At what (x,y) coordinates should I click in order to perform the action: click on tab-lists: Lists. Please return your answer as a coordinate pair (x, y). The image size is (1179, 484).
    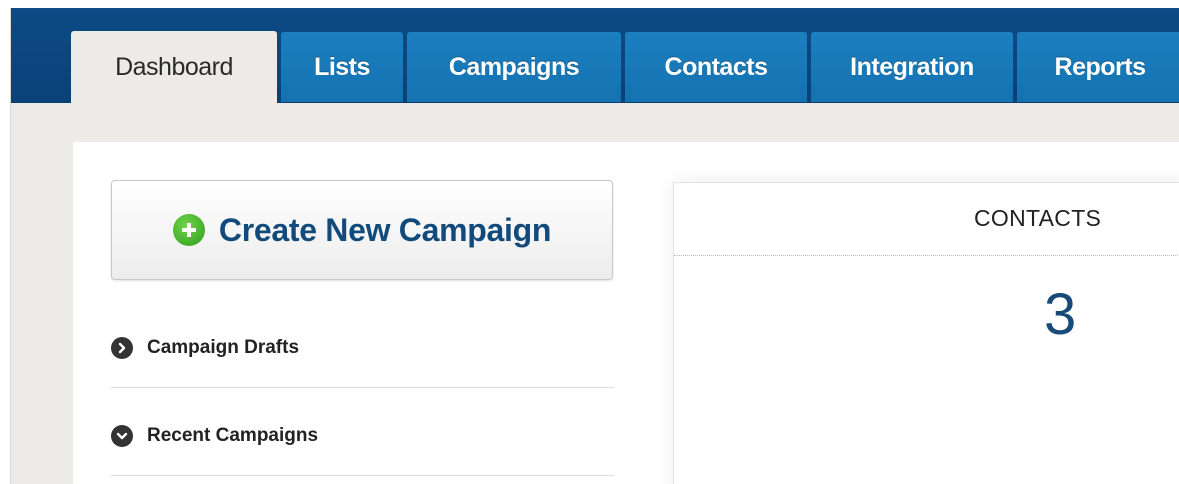
    Looking at the image, I should click on (342, 67).